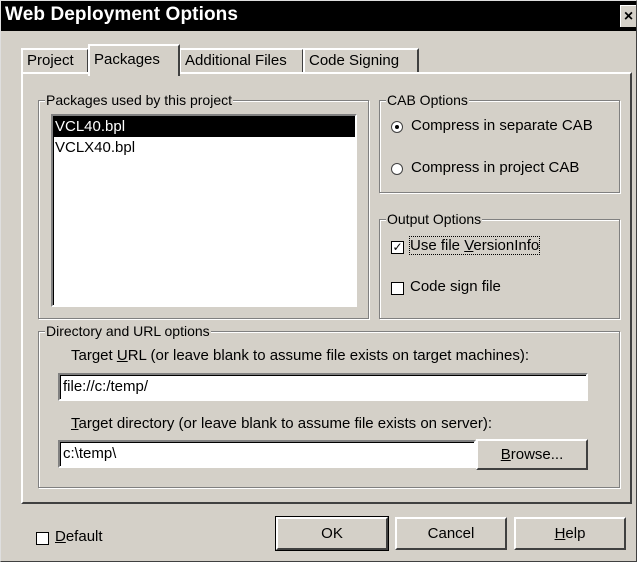  What do you see at coordinates (502, 125) in the screenshot?
I see `compress-separate-label: Compress in separate CAB` at bounding box center [502, 125].